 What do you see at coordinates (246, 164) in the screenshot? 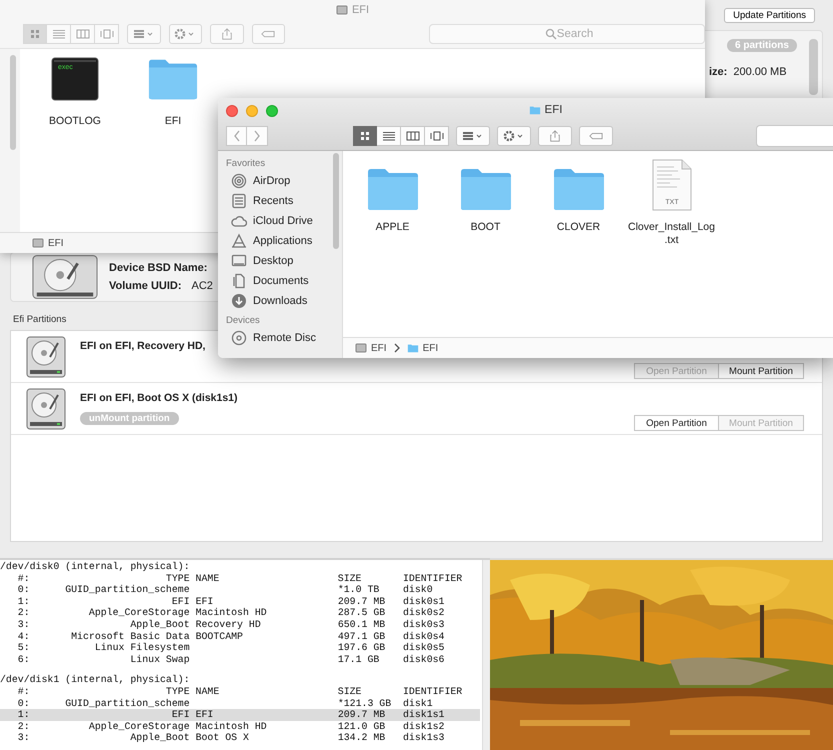
I see `sidebar-heading: Favorites` at bounding box center [246, 164].